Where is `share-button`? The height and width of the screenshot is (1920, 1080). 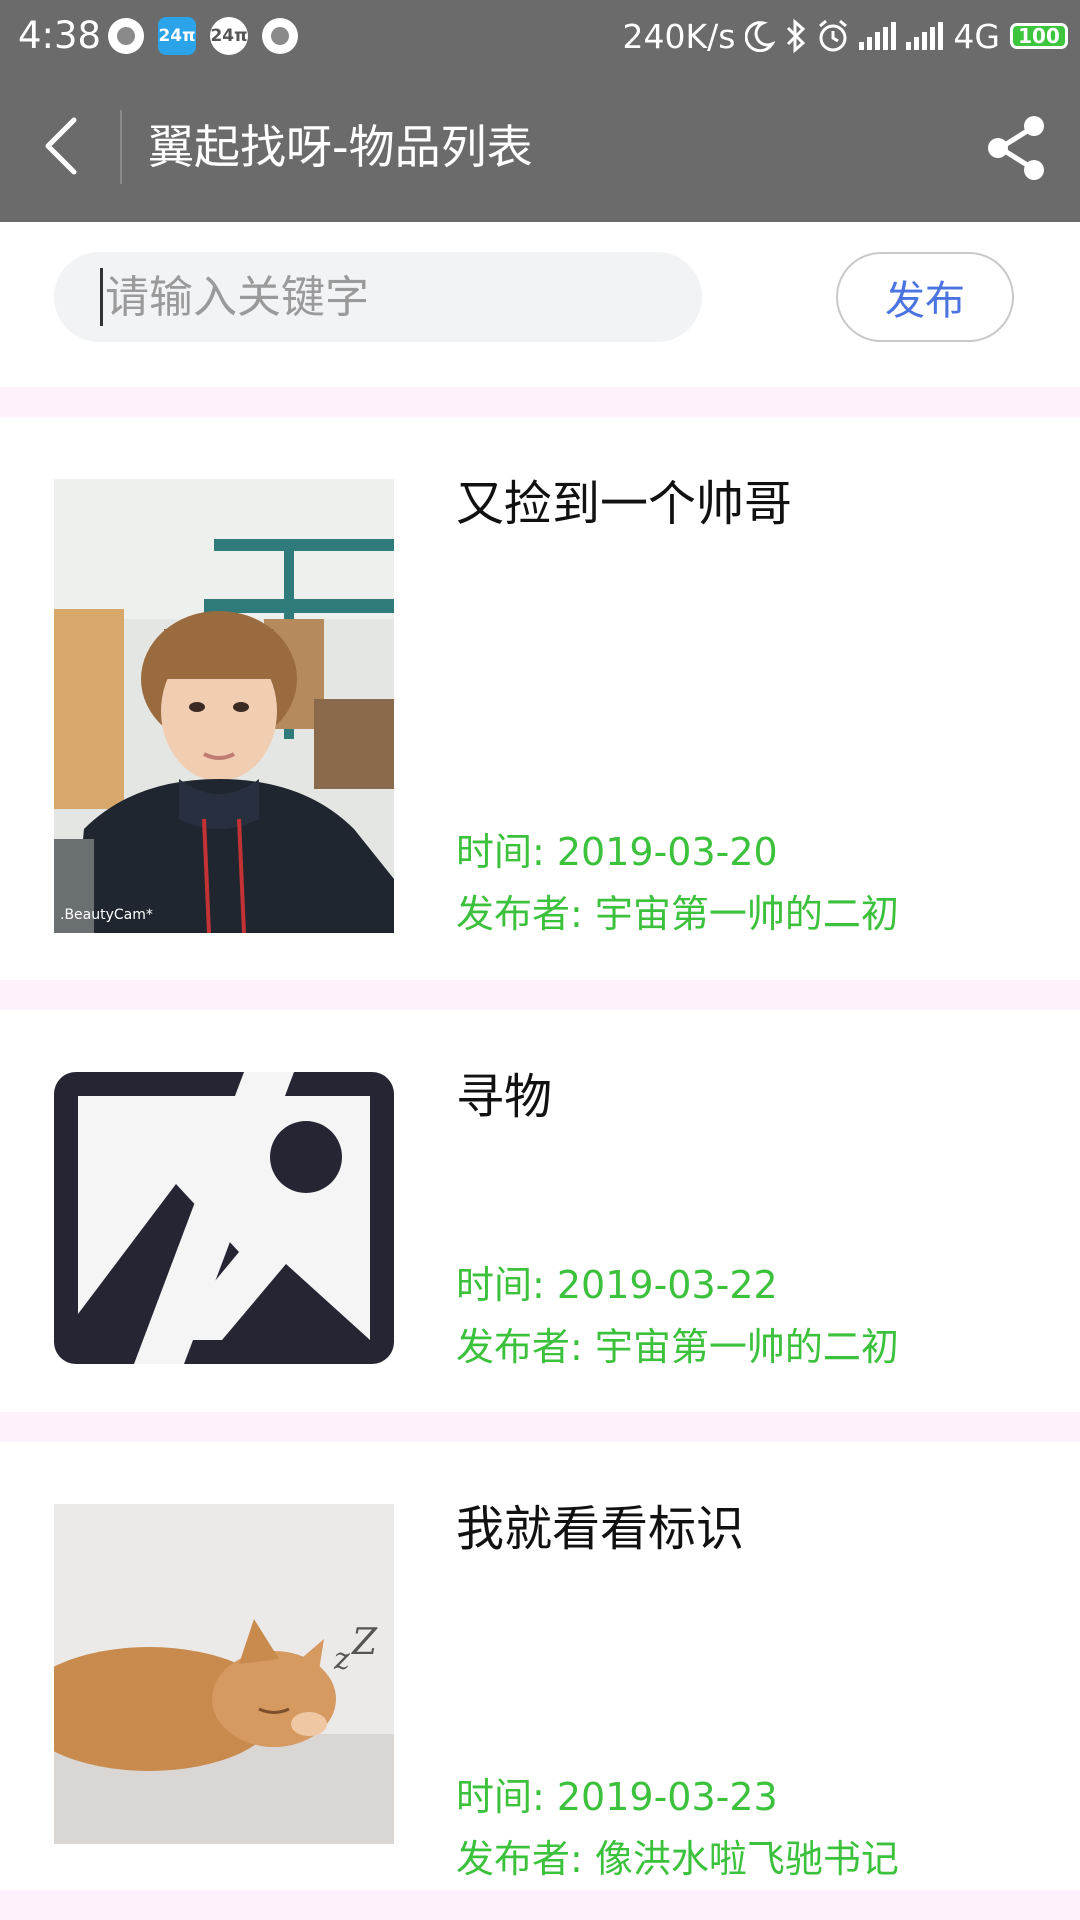 share-button is located at coordinates (1016, 148).